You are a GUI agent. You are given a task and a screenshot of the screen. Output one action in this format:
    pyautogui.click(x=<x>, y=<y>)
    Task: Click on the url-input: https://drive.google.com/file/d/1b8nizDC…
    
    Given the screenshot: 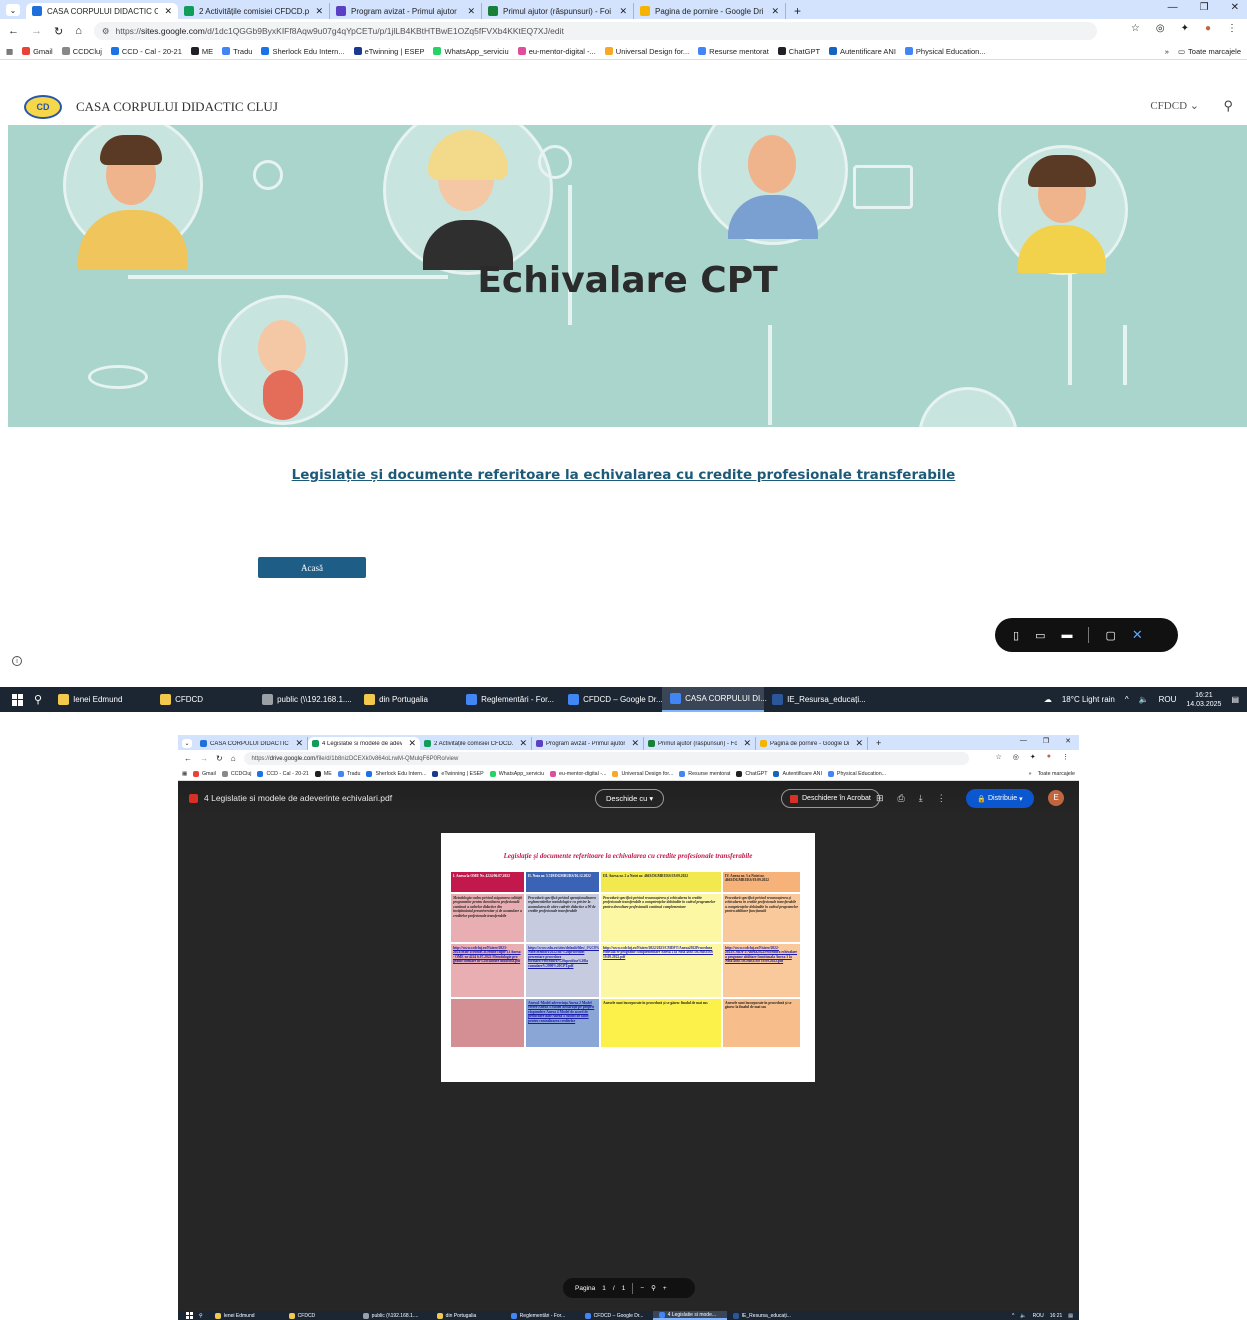 What is the action you would take?
    pyautogui.click(x=606, y=758)
    